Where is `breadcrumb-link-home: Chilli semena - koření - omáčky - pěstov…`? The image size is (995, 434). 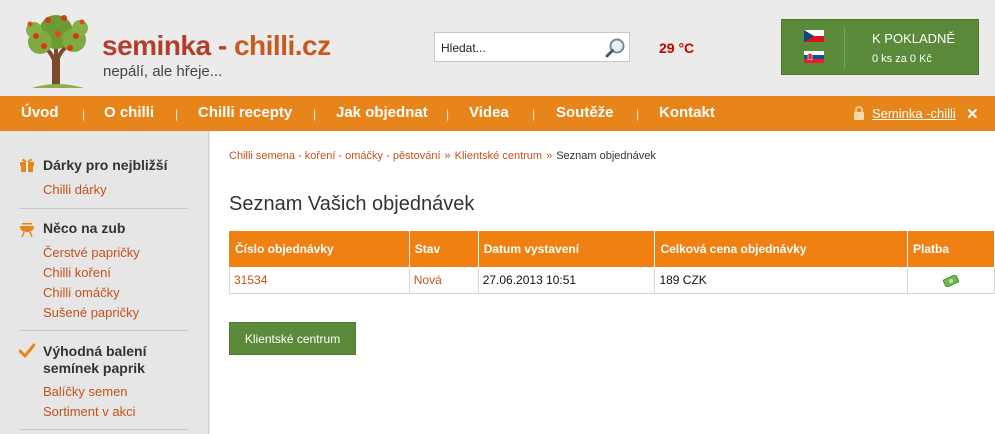 breadcrumb-link-home: Chilli semena - koření - omáčky - pěstov… is located at coordinates (335, 156).